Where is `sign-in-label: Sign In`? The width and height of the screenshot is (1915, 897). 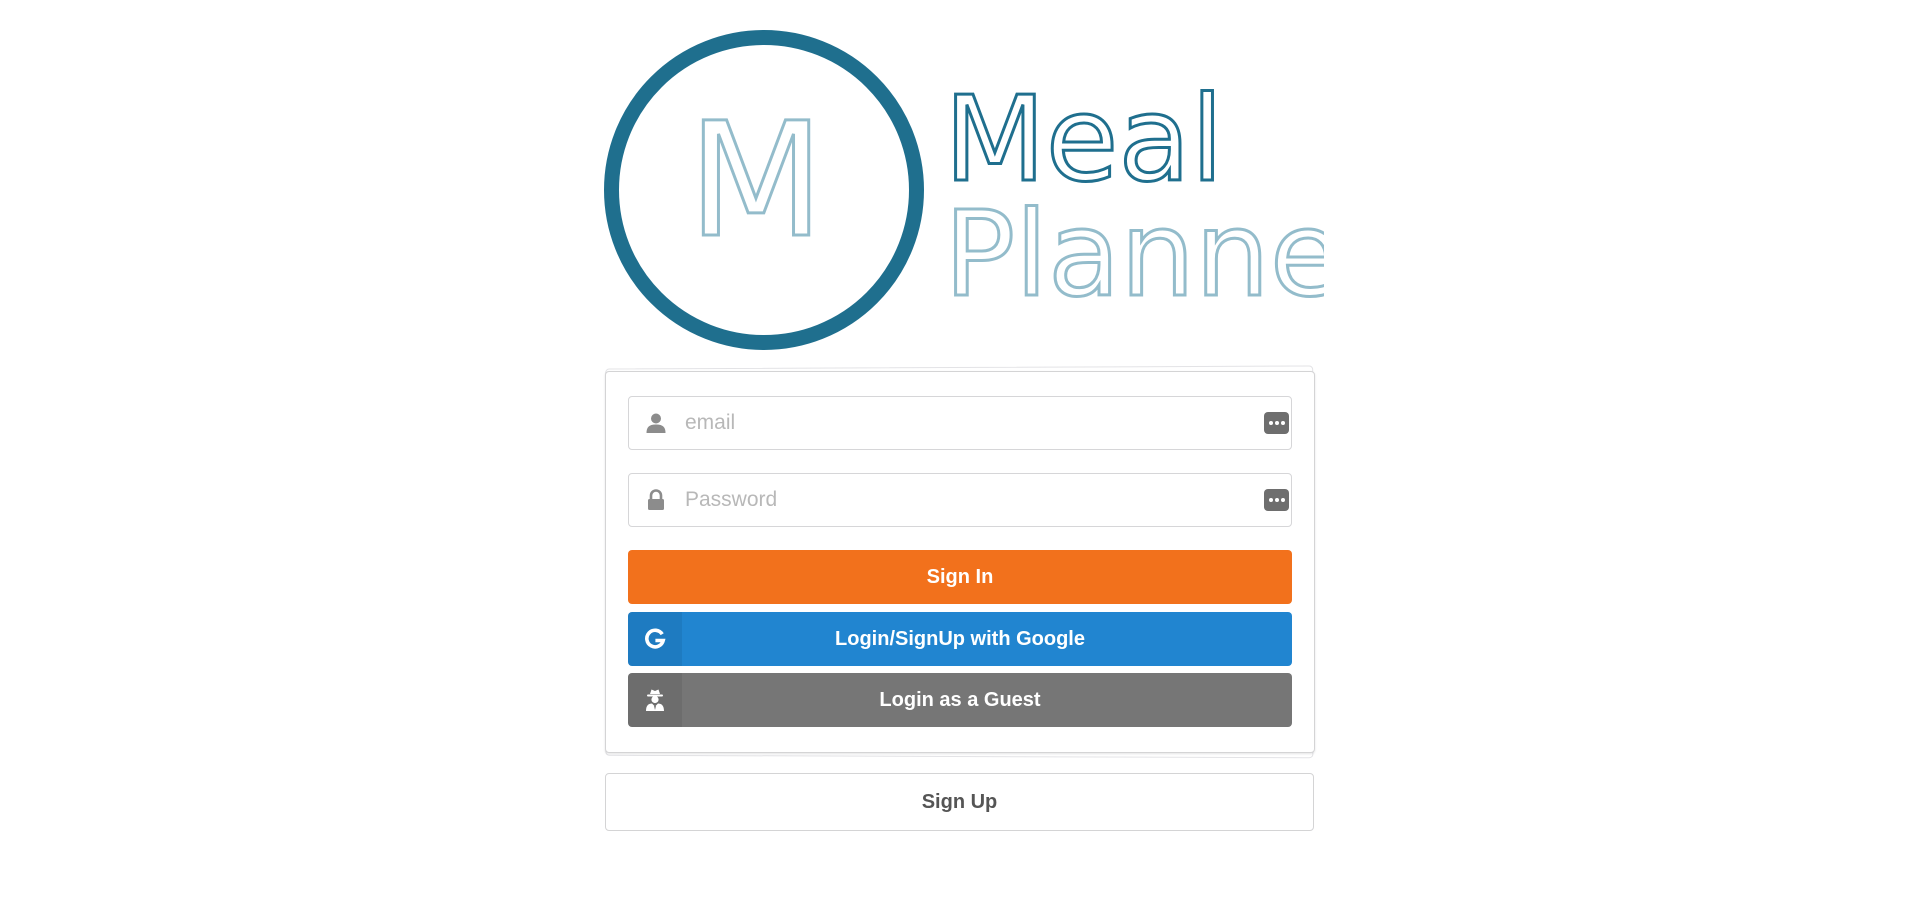 sign-in-label: Sign In is located at coordinates (960, 576).